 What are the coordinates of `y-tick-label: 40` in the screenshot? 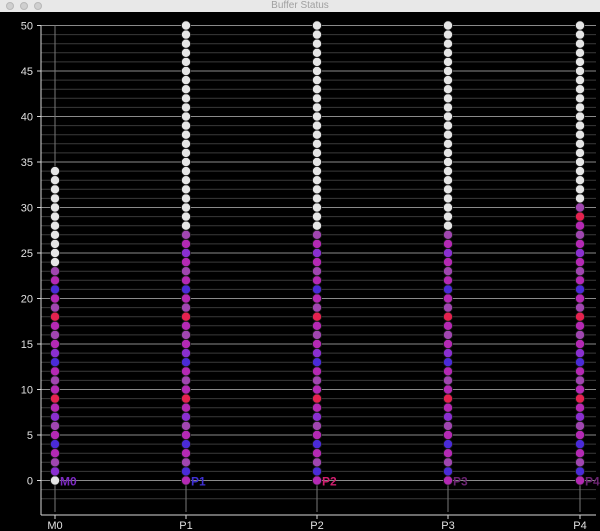 It's located at (27, 118).